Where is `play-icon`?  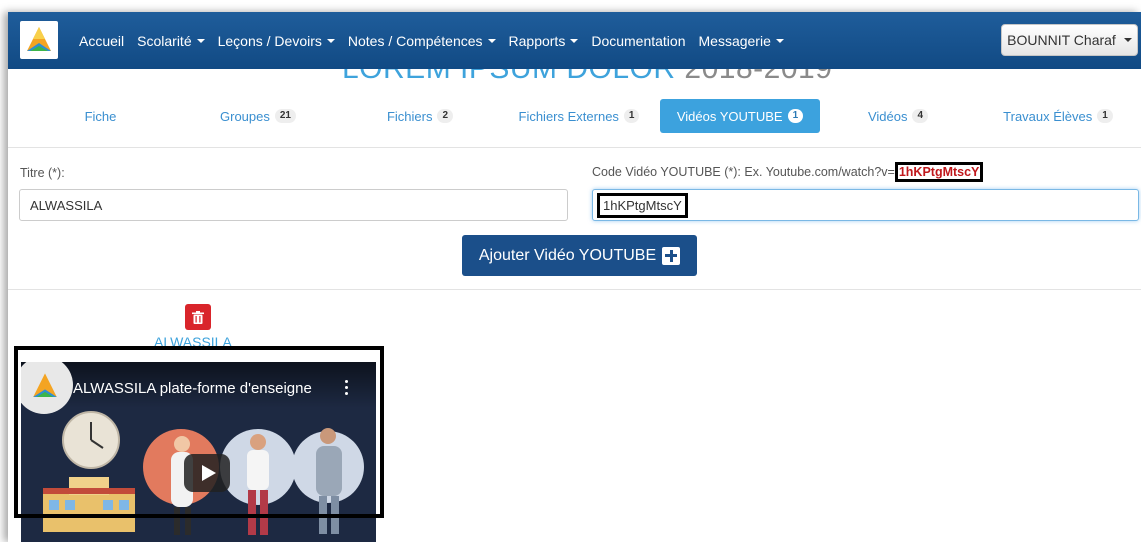
play-icon is located at coordinates (207, 473).